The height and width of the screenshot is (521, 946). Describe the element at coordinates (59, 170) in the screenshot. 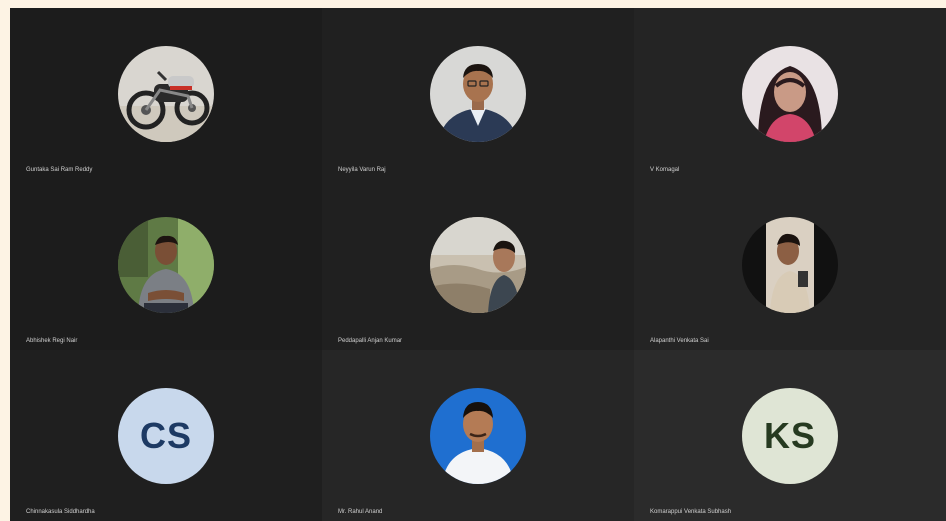

I see `participant-name: Guntaka Sai Ram Reddy` at that location.